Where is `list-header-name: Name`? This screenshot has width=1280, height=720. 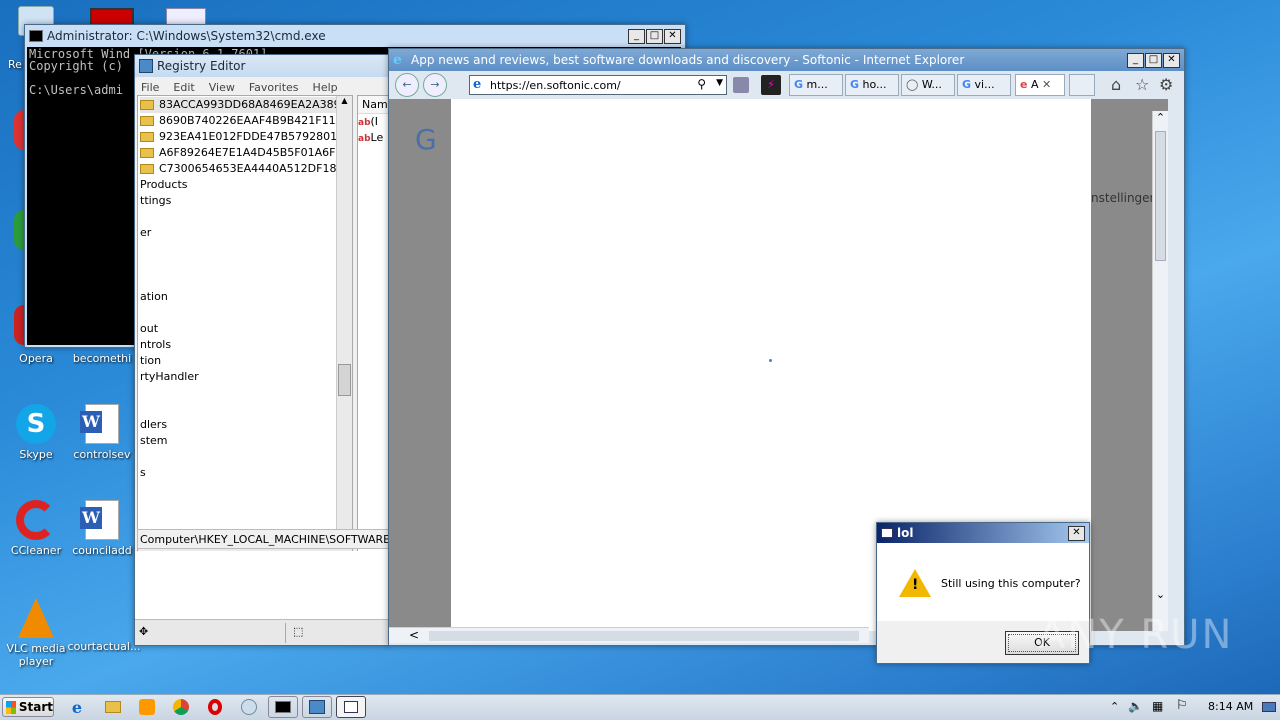
list-header-name: Name is located at coordinates (373, 105).